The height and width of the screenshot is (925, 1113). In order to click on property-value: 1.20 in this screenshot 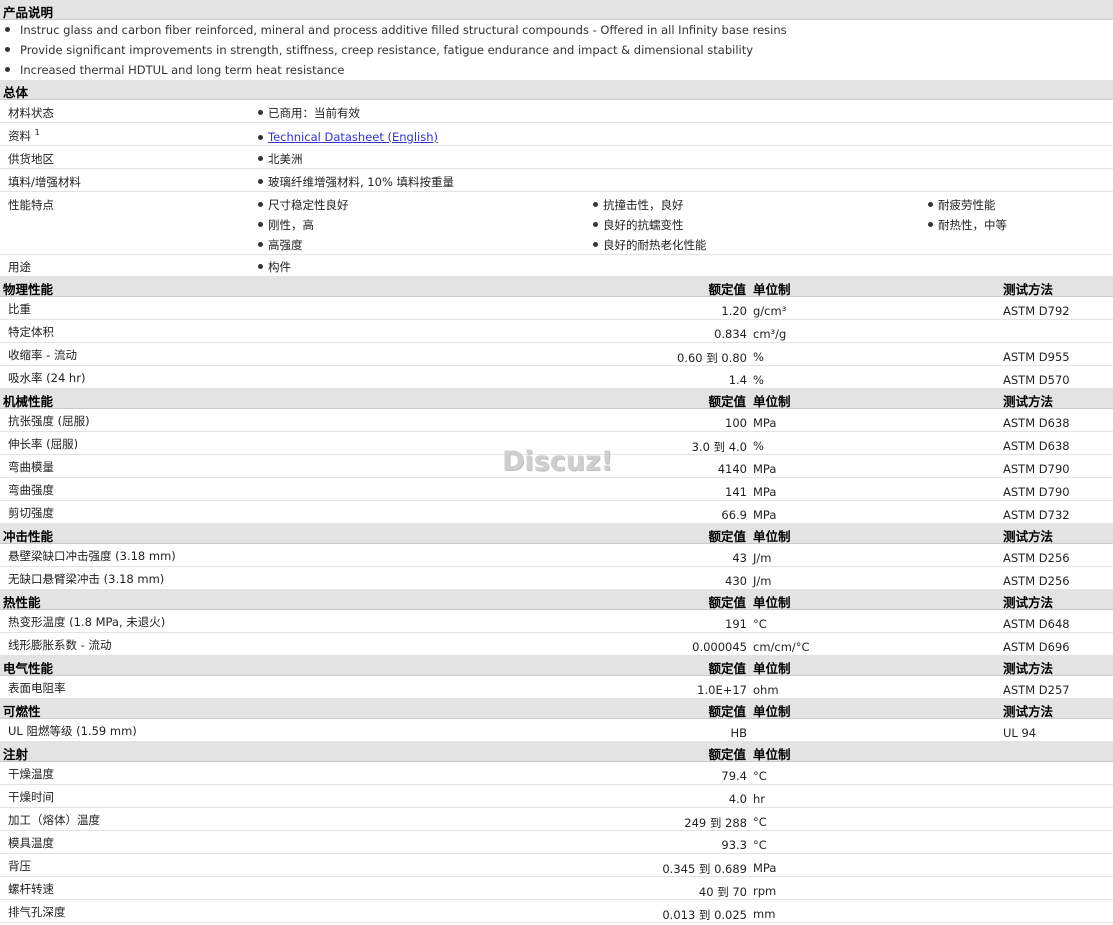, I will do `click(734, 311)`.